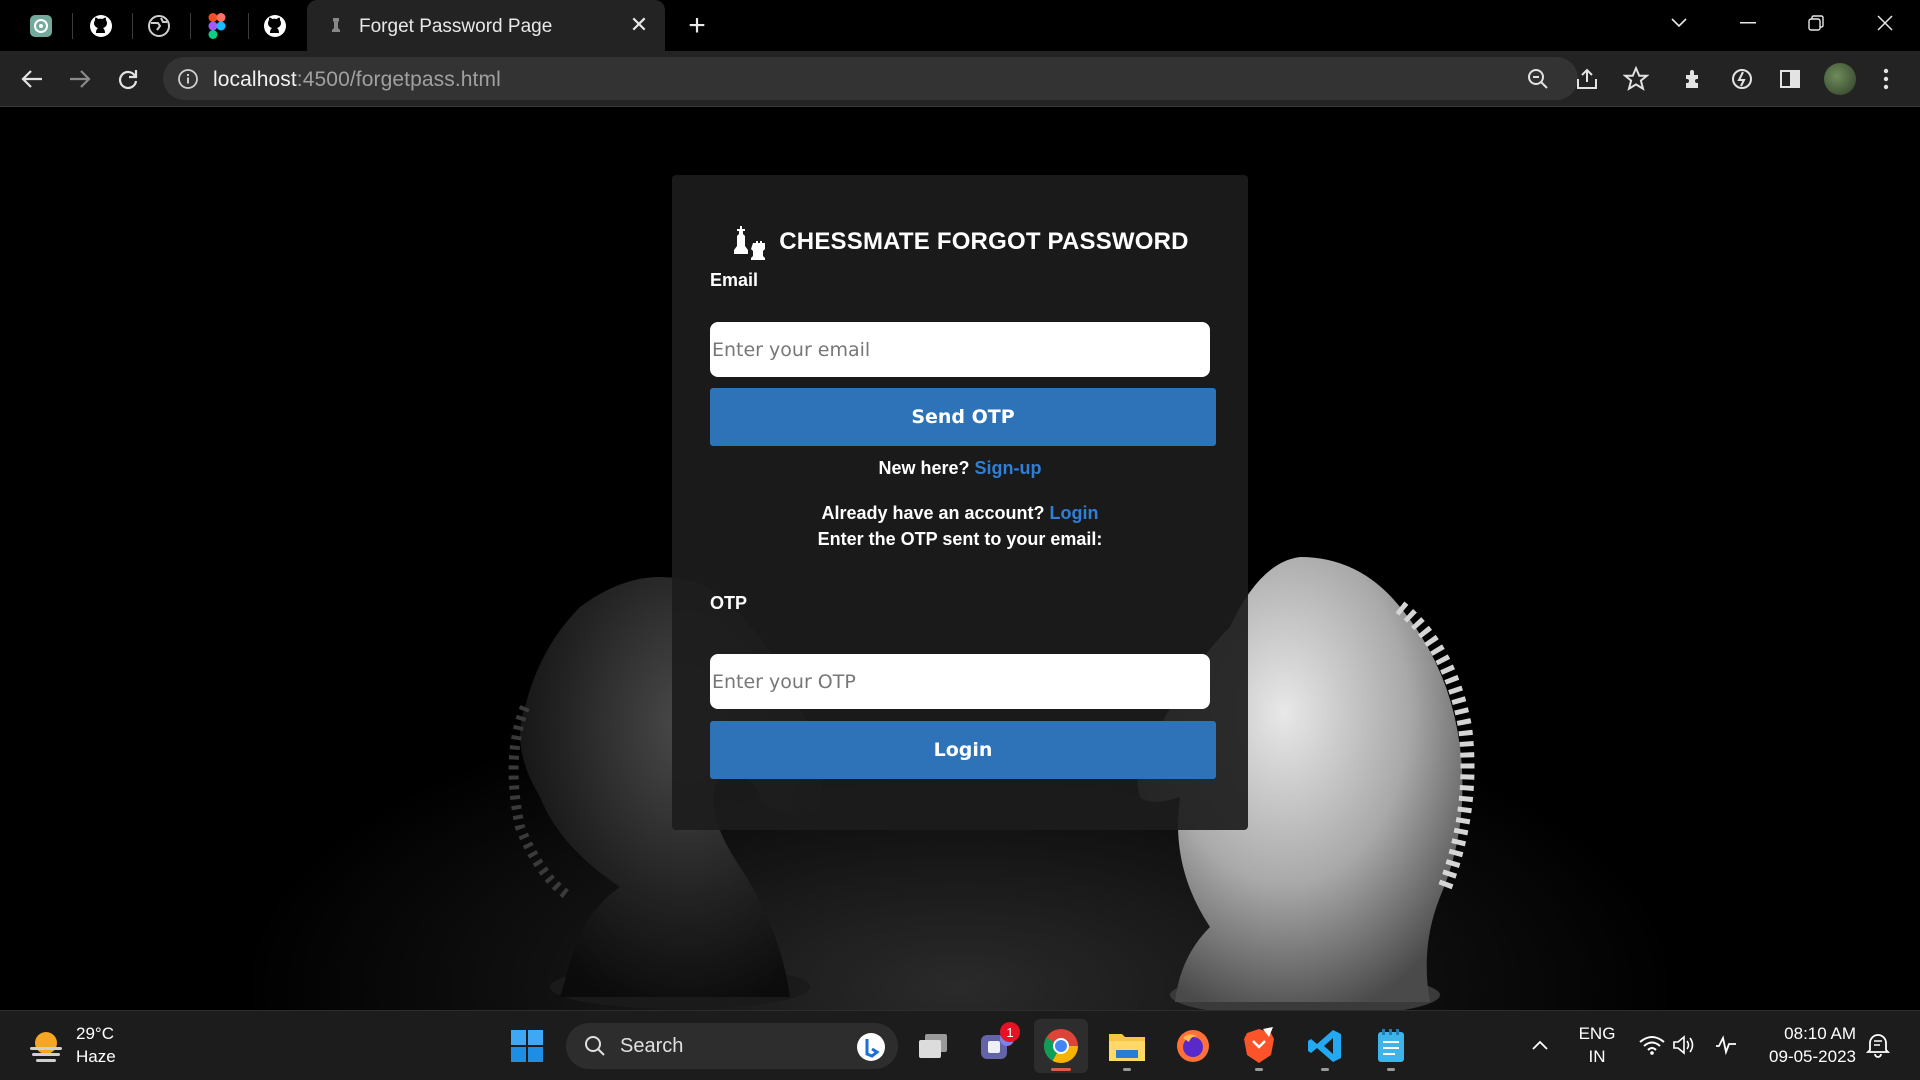 Image resolution: width=1920 pixels, height=1080 pixels. What do you see at coordinates (357, 79) in the screenshot?
I see `url-text: localhost:4500/forgetpass.html` at bounding box center [357, 79].